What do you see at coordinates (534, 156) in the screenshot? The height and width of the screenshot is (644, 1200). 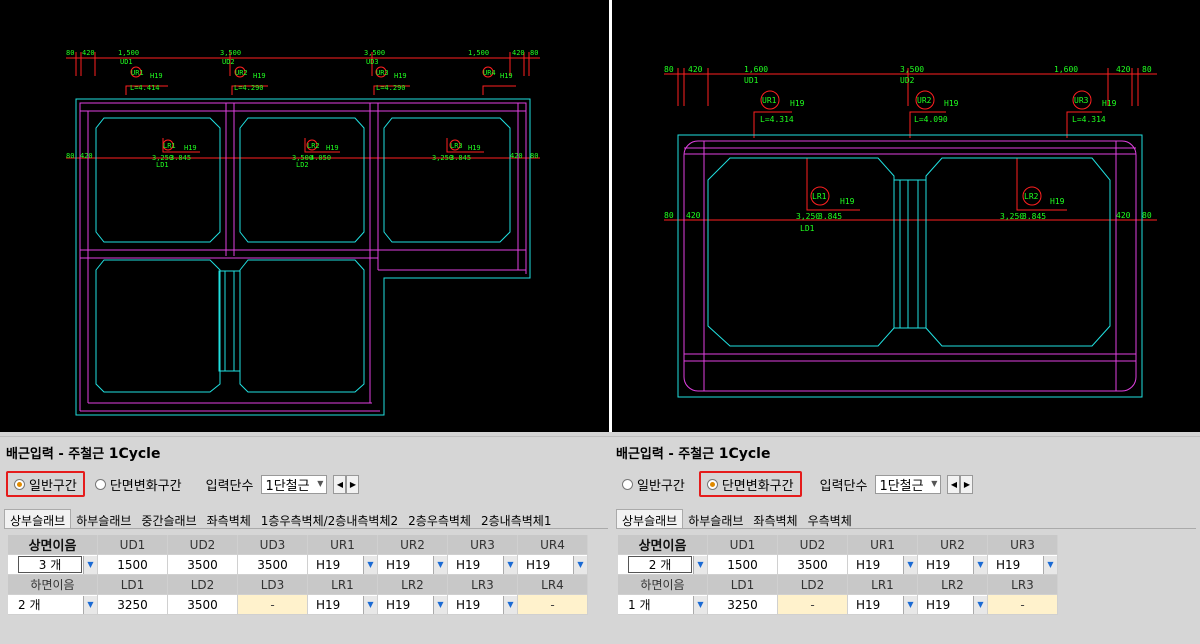 I see `cad-dim-text: 80` at bounding box center [534, 156].